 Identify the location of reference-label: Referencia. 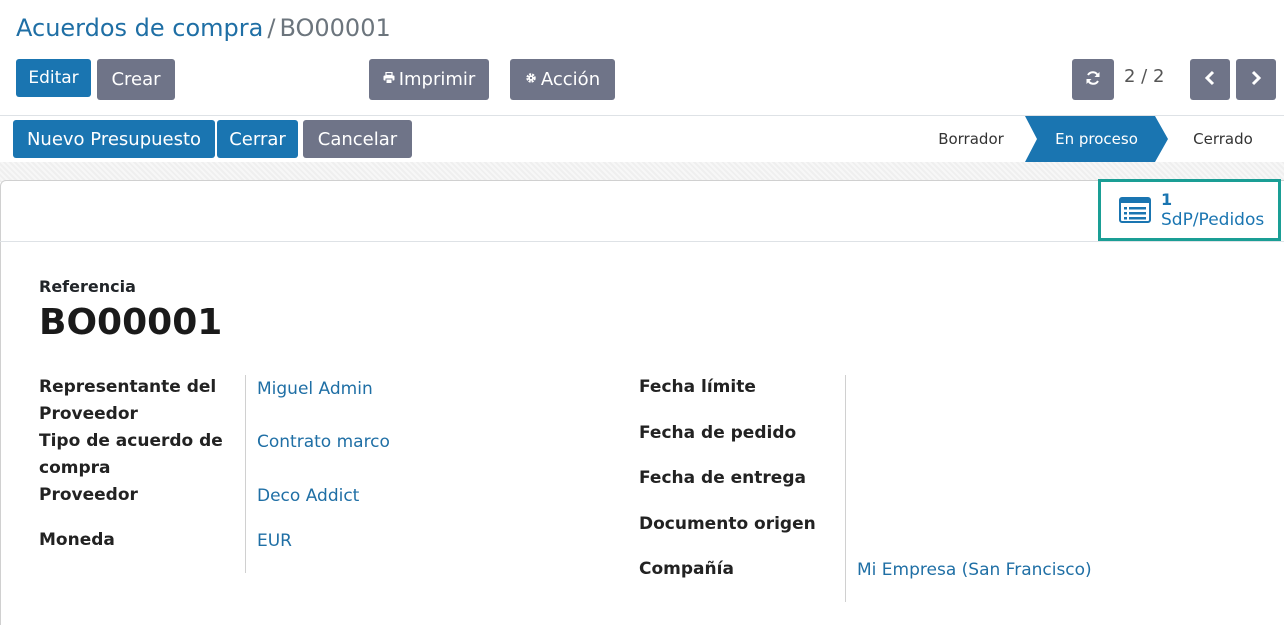
(87, 286).